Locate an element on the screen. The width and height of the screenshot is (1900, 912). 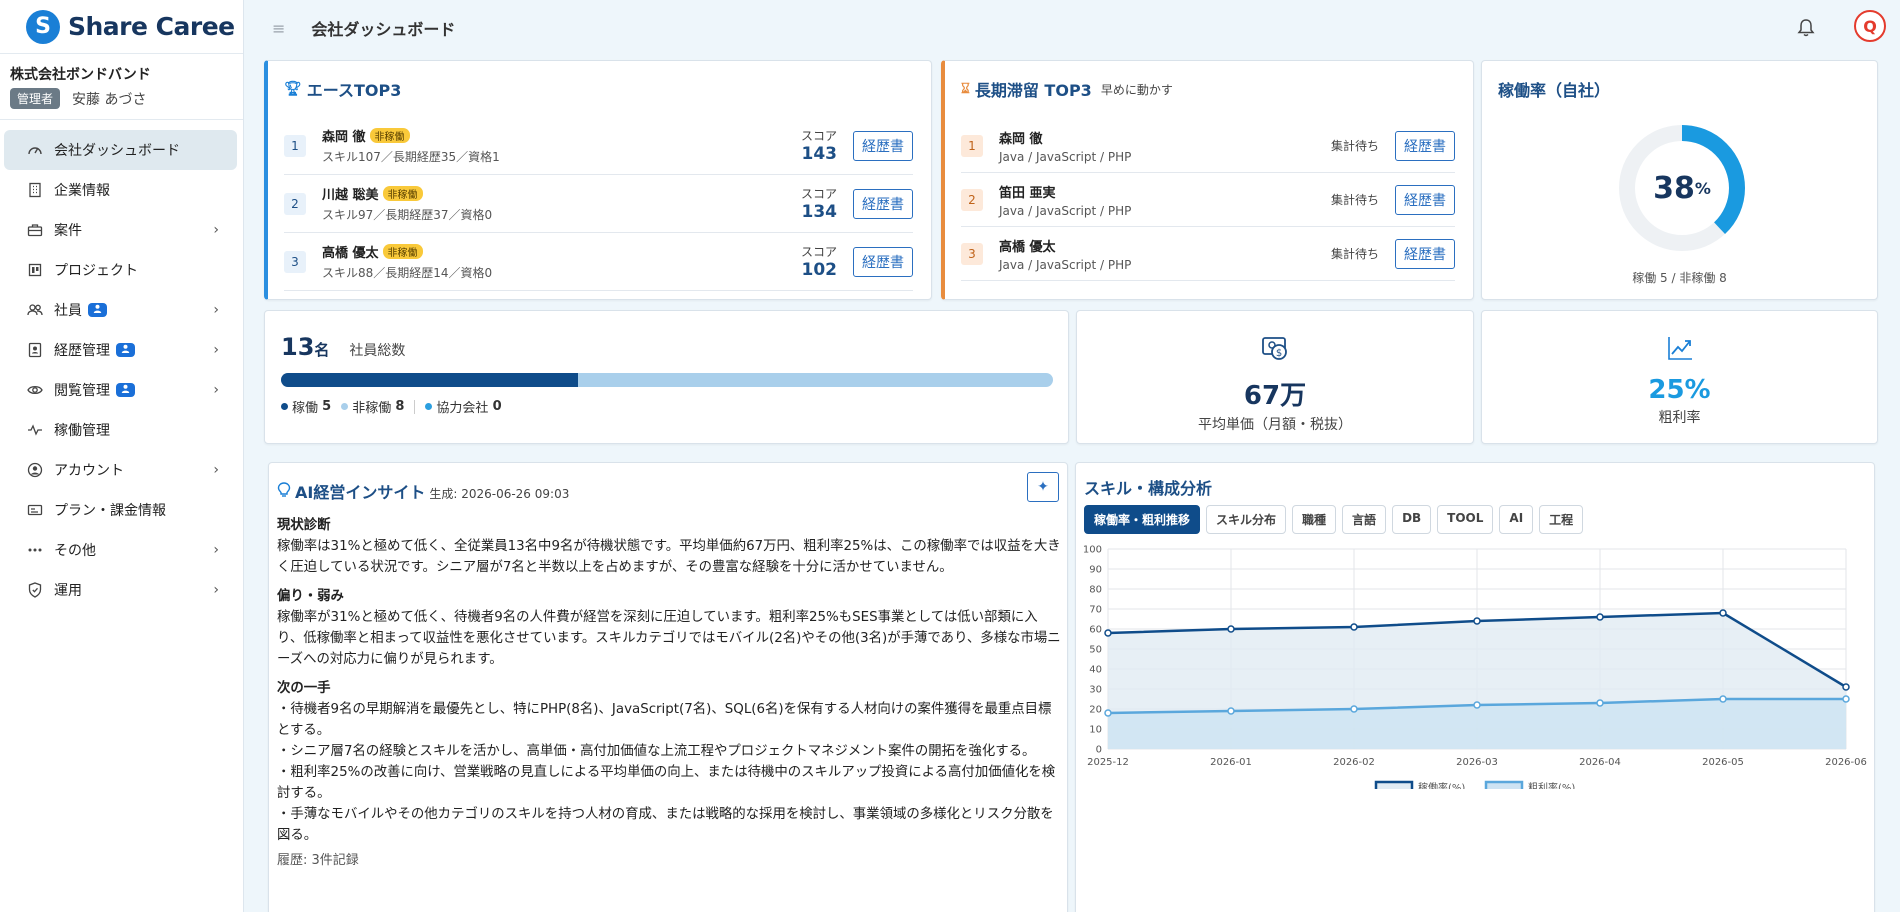
gauge-icon is located at coordinates (35, 150).